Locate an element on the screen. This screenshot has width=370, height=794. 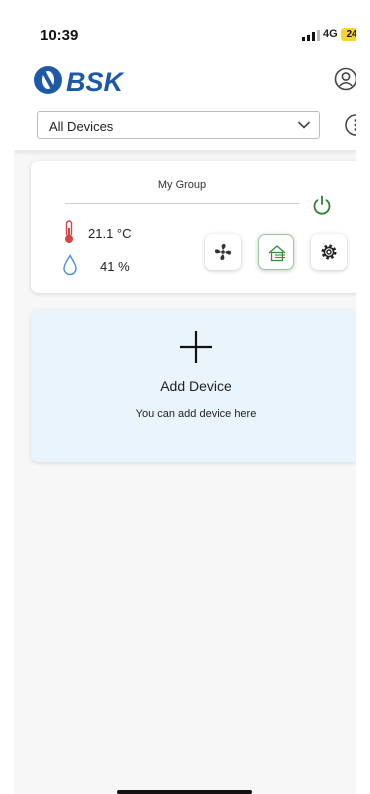
humidity-drop-icon is located at coordinates (70, 265).